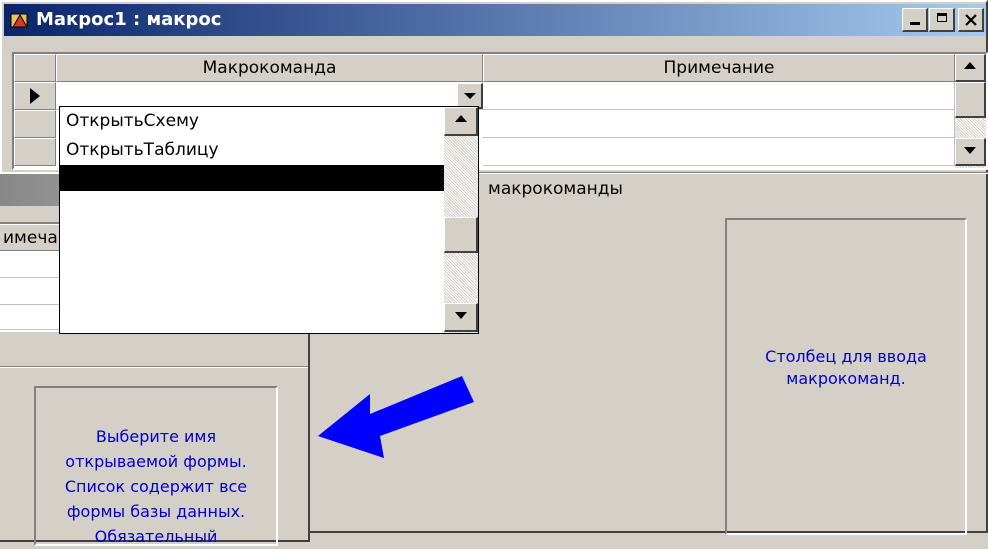  I want to click on minimize-button, so click(915, 20).